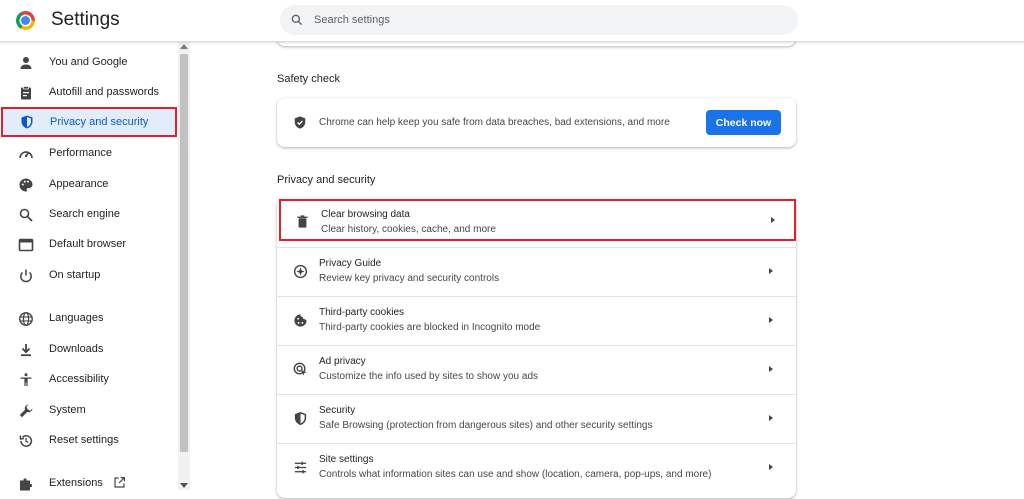 The height and width of the screenshot is (499, 1024). Describe the element at coordinates (99, 122) in the screenshot. I see `sidebar-item-label: Privacy and security` at that location.